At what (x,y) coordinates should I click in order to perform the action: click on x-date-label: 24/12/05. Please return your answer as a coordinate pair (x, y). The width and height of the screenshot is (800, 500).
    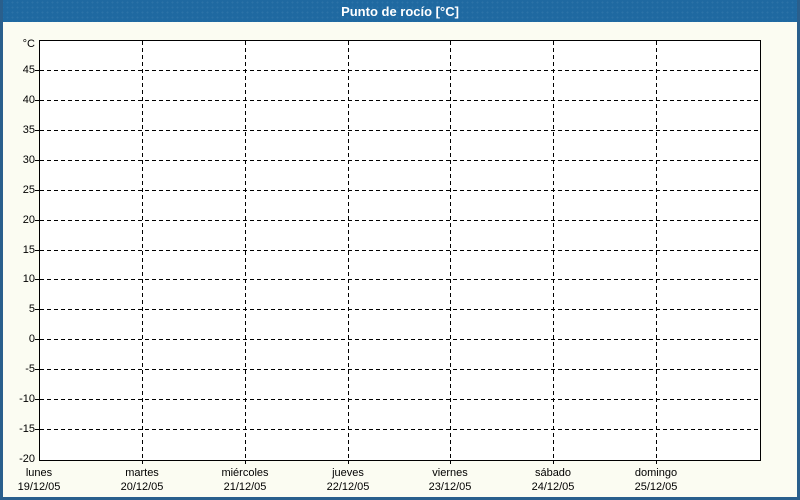
    Looking at the image, I should click on (553, 487).